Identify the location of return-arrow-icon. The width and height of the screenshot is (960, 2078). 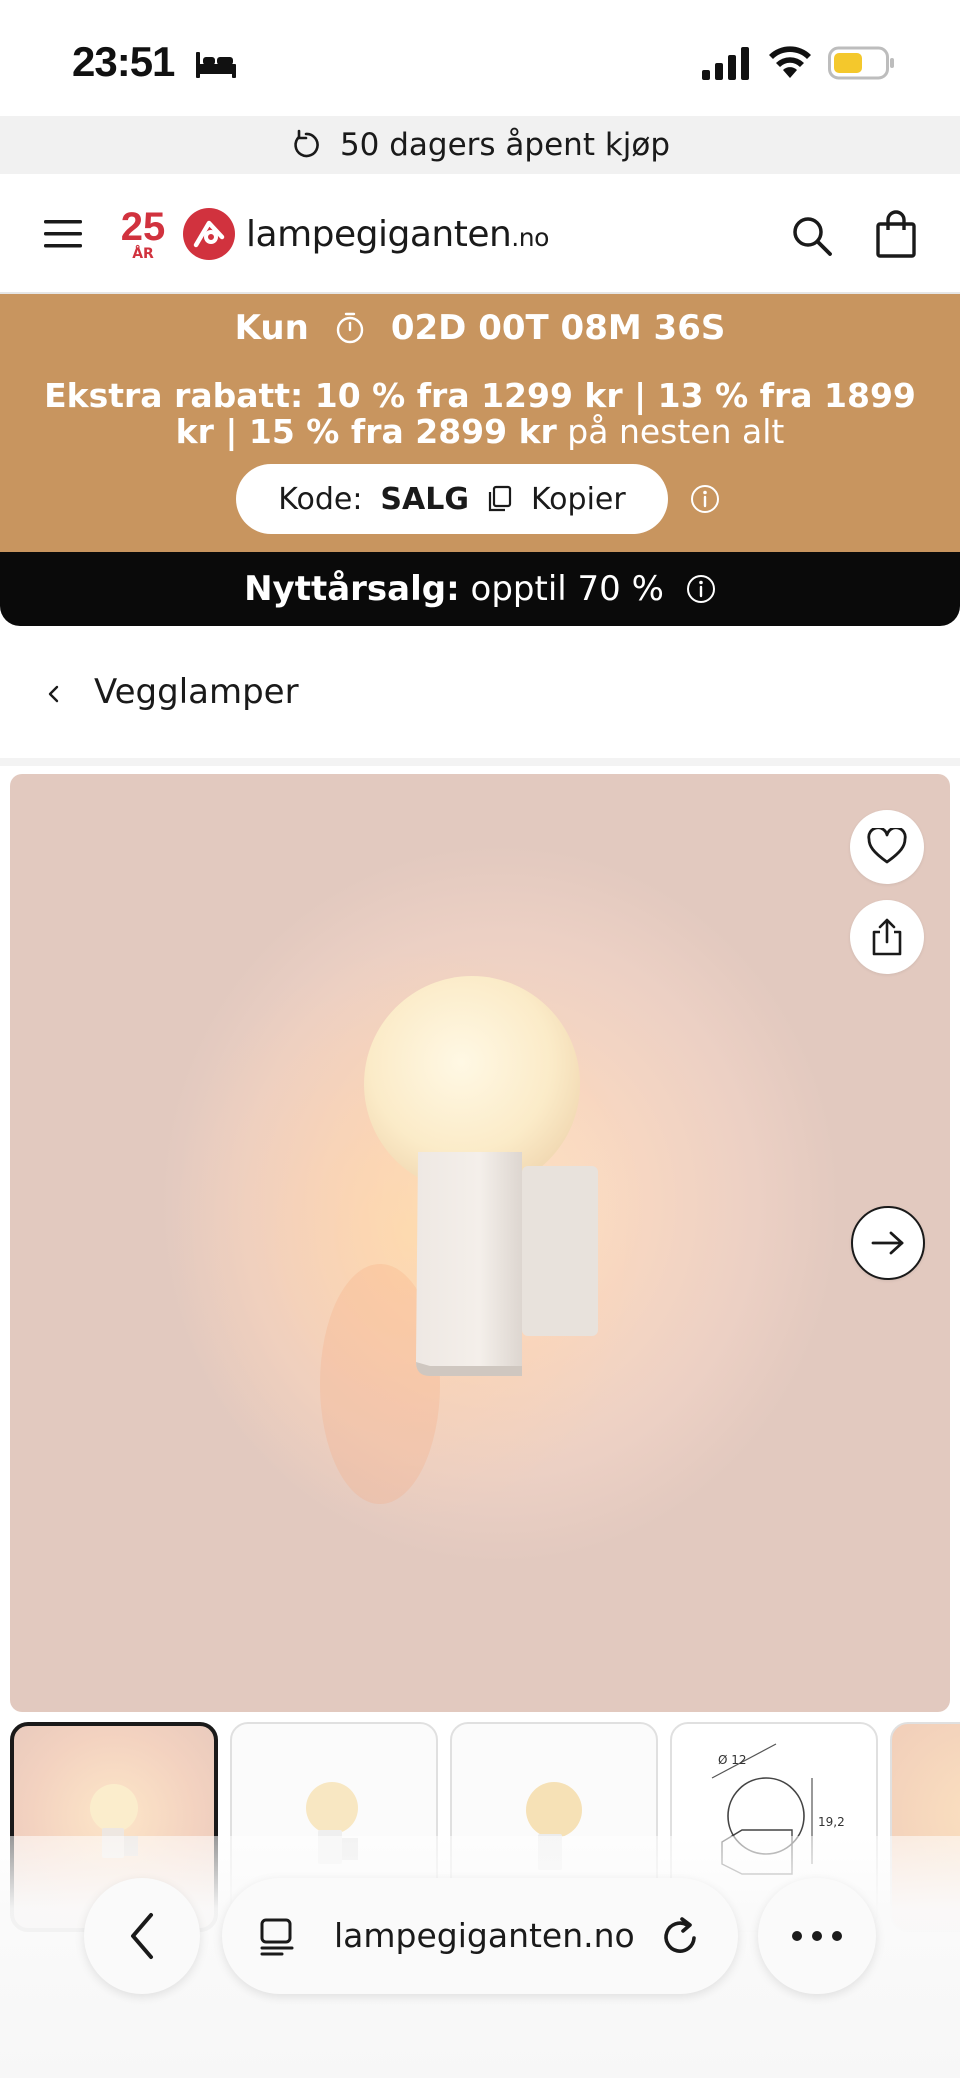
(306, 143).